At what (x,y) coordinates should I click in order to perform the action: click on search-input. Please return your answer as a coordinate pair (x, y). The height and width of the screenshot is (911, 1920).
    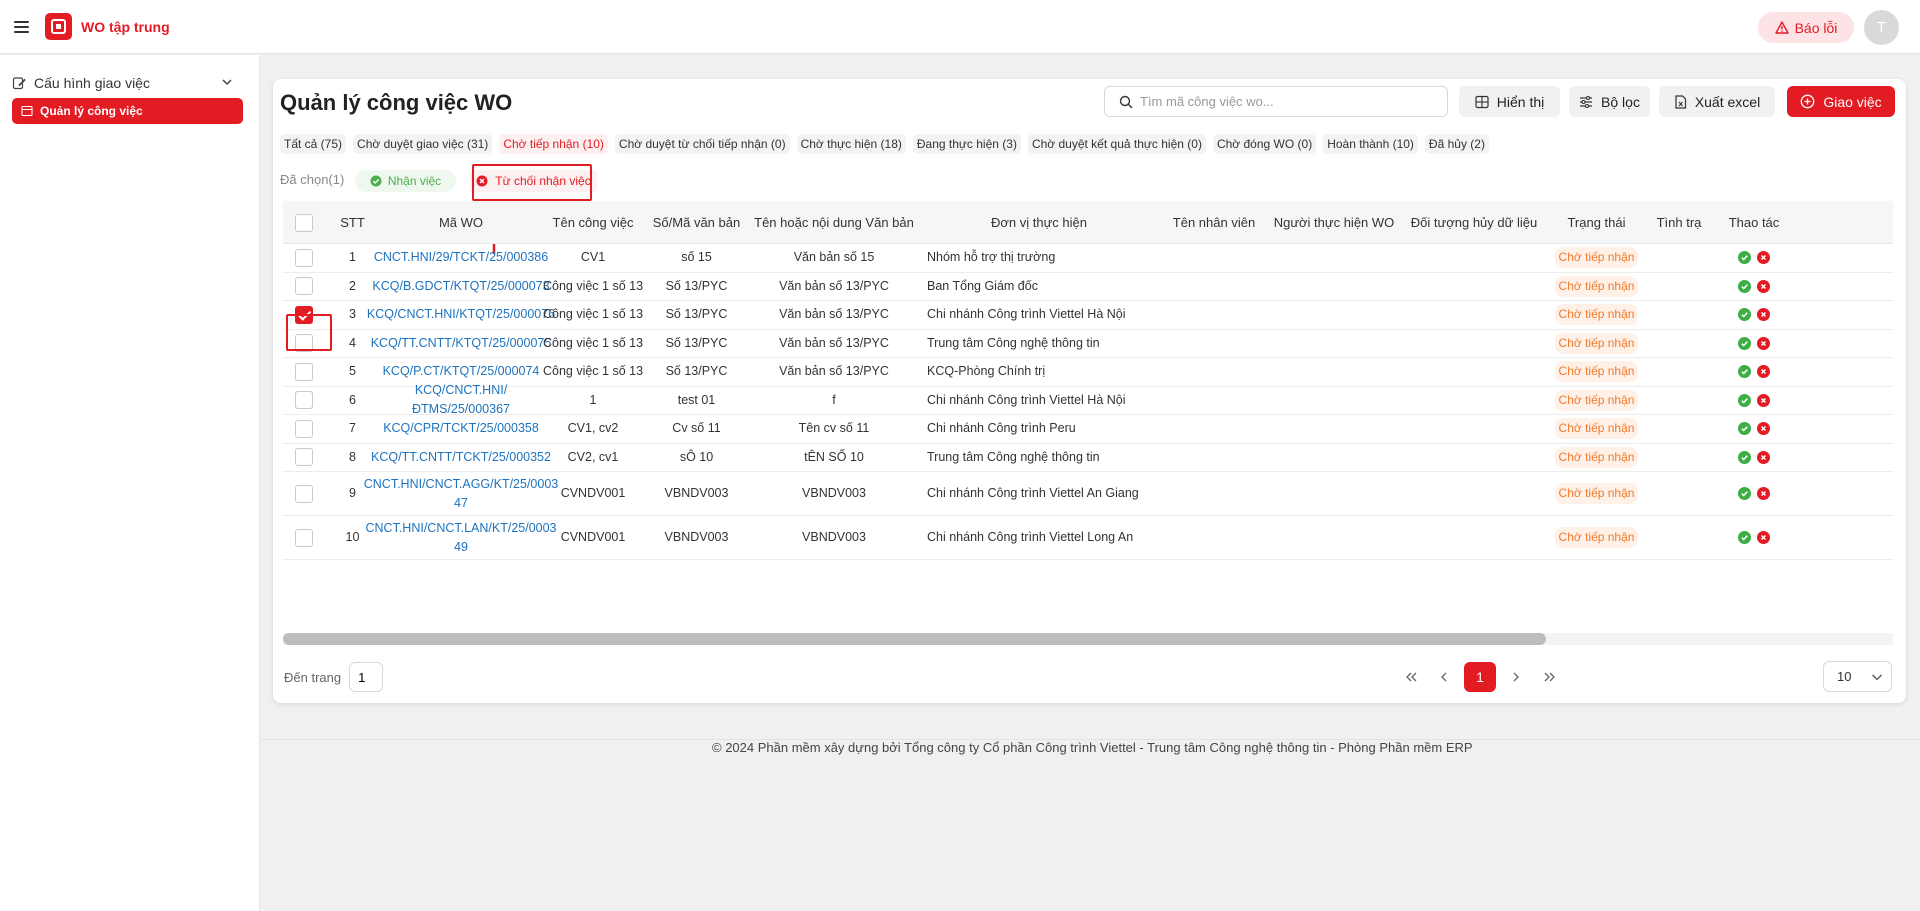
    Looking at the image, I should click on (1285, 101).